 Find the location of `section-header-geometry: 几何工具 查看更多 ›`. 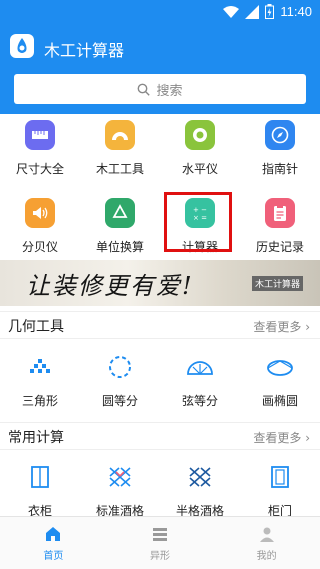

section-header-geometry: 几何工具 查看更多 › is located at coordinates (160, 325).